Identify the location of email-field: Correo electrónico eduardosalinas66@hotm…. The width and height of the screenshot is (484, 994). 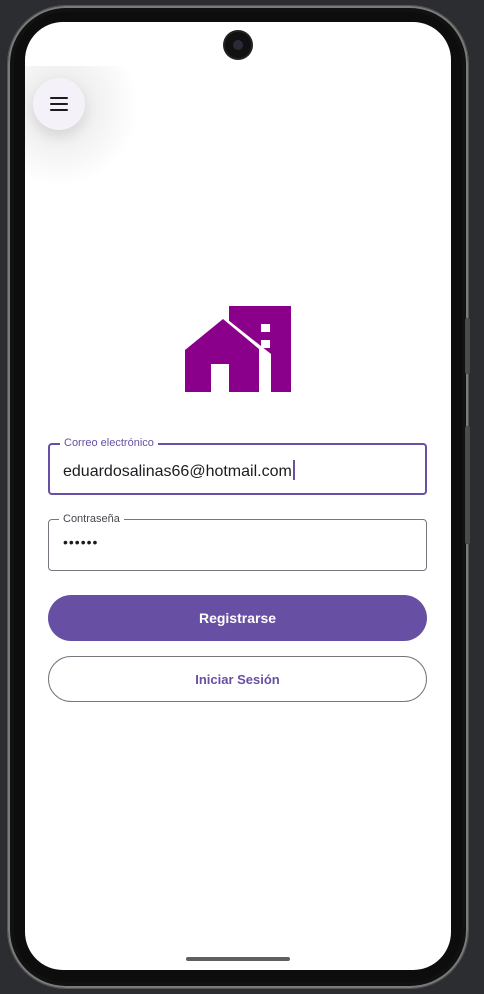
(237, 465).